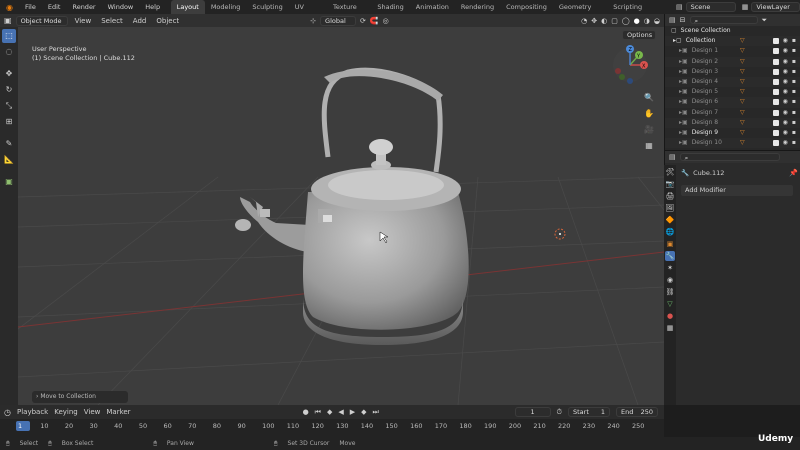 This screenshot has width=800, height=450. I want to click on tab-texture-paint: Texture Paint, so click(349, 12).